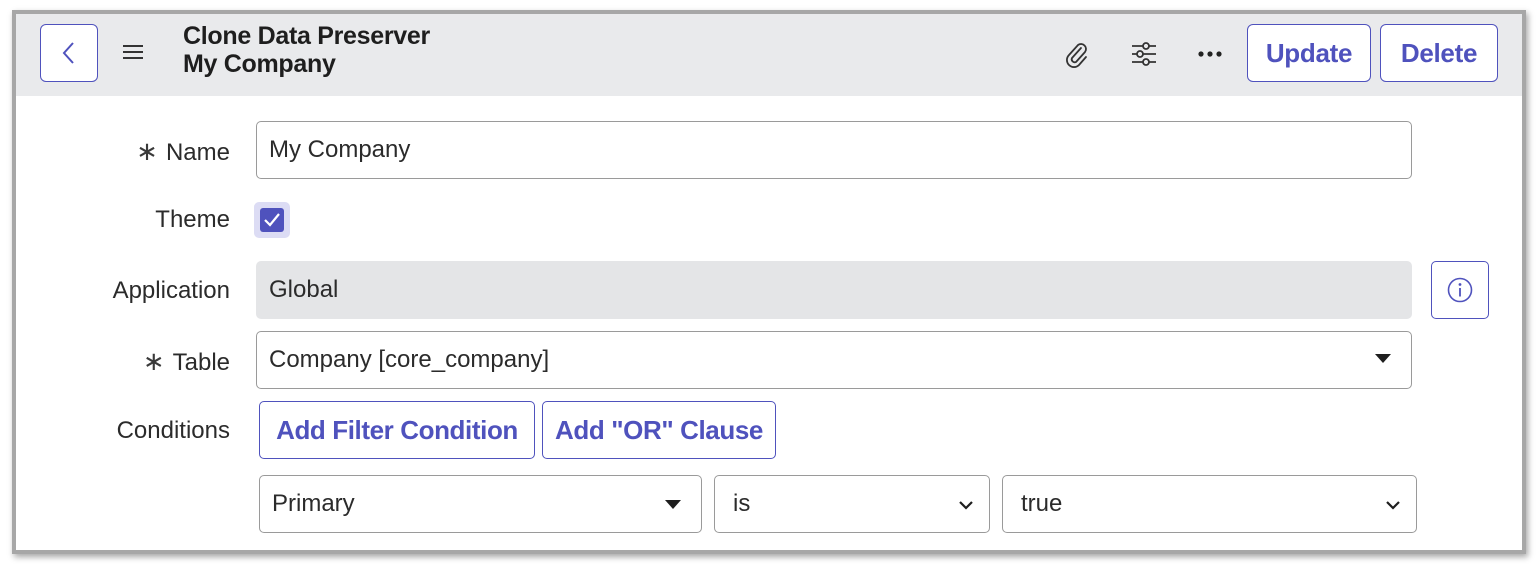  I want to click on sliders-icon, so click(1144, 54).